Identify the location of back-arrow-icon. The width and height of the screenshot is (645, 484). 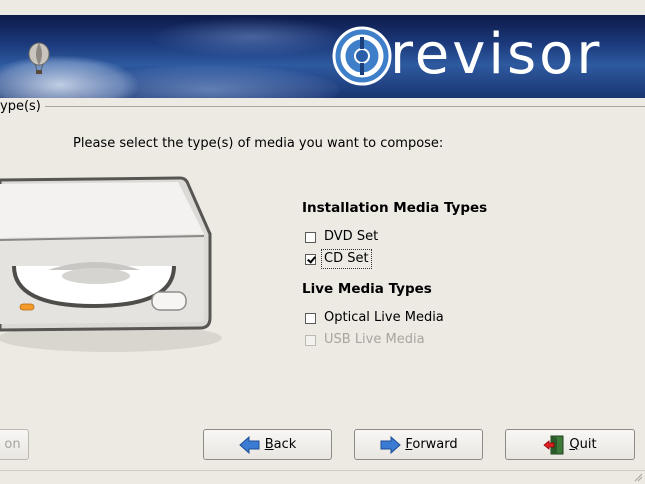
(249, 444).